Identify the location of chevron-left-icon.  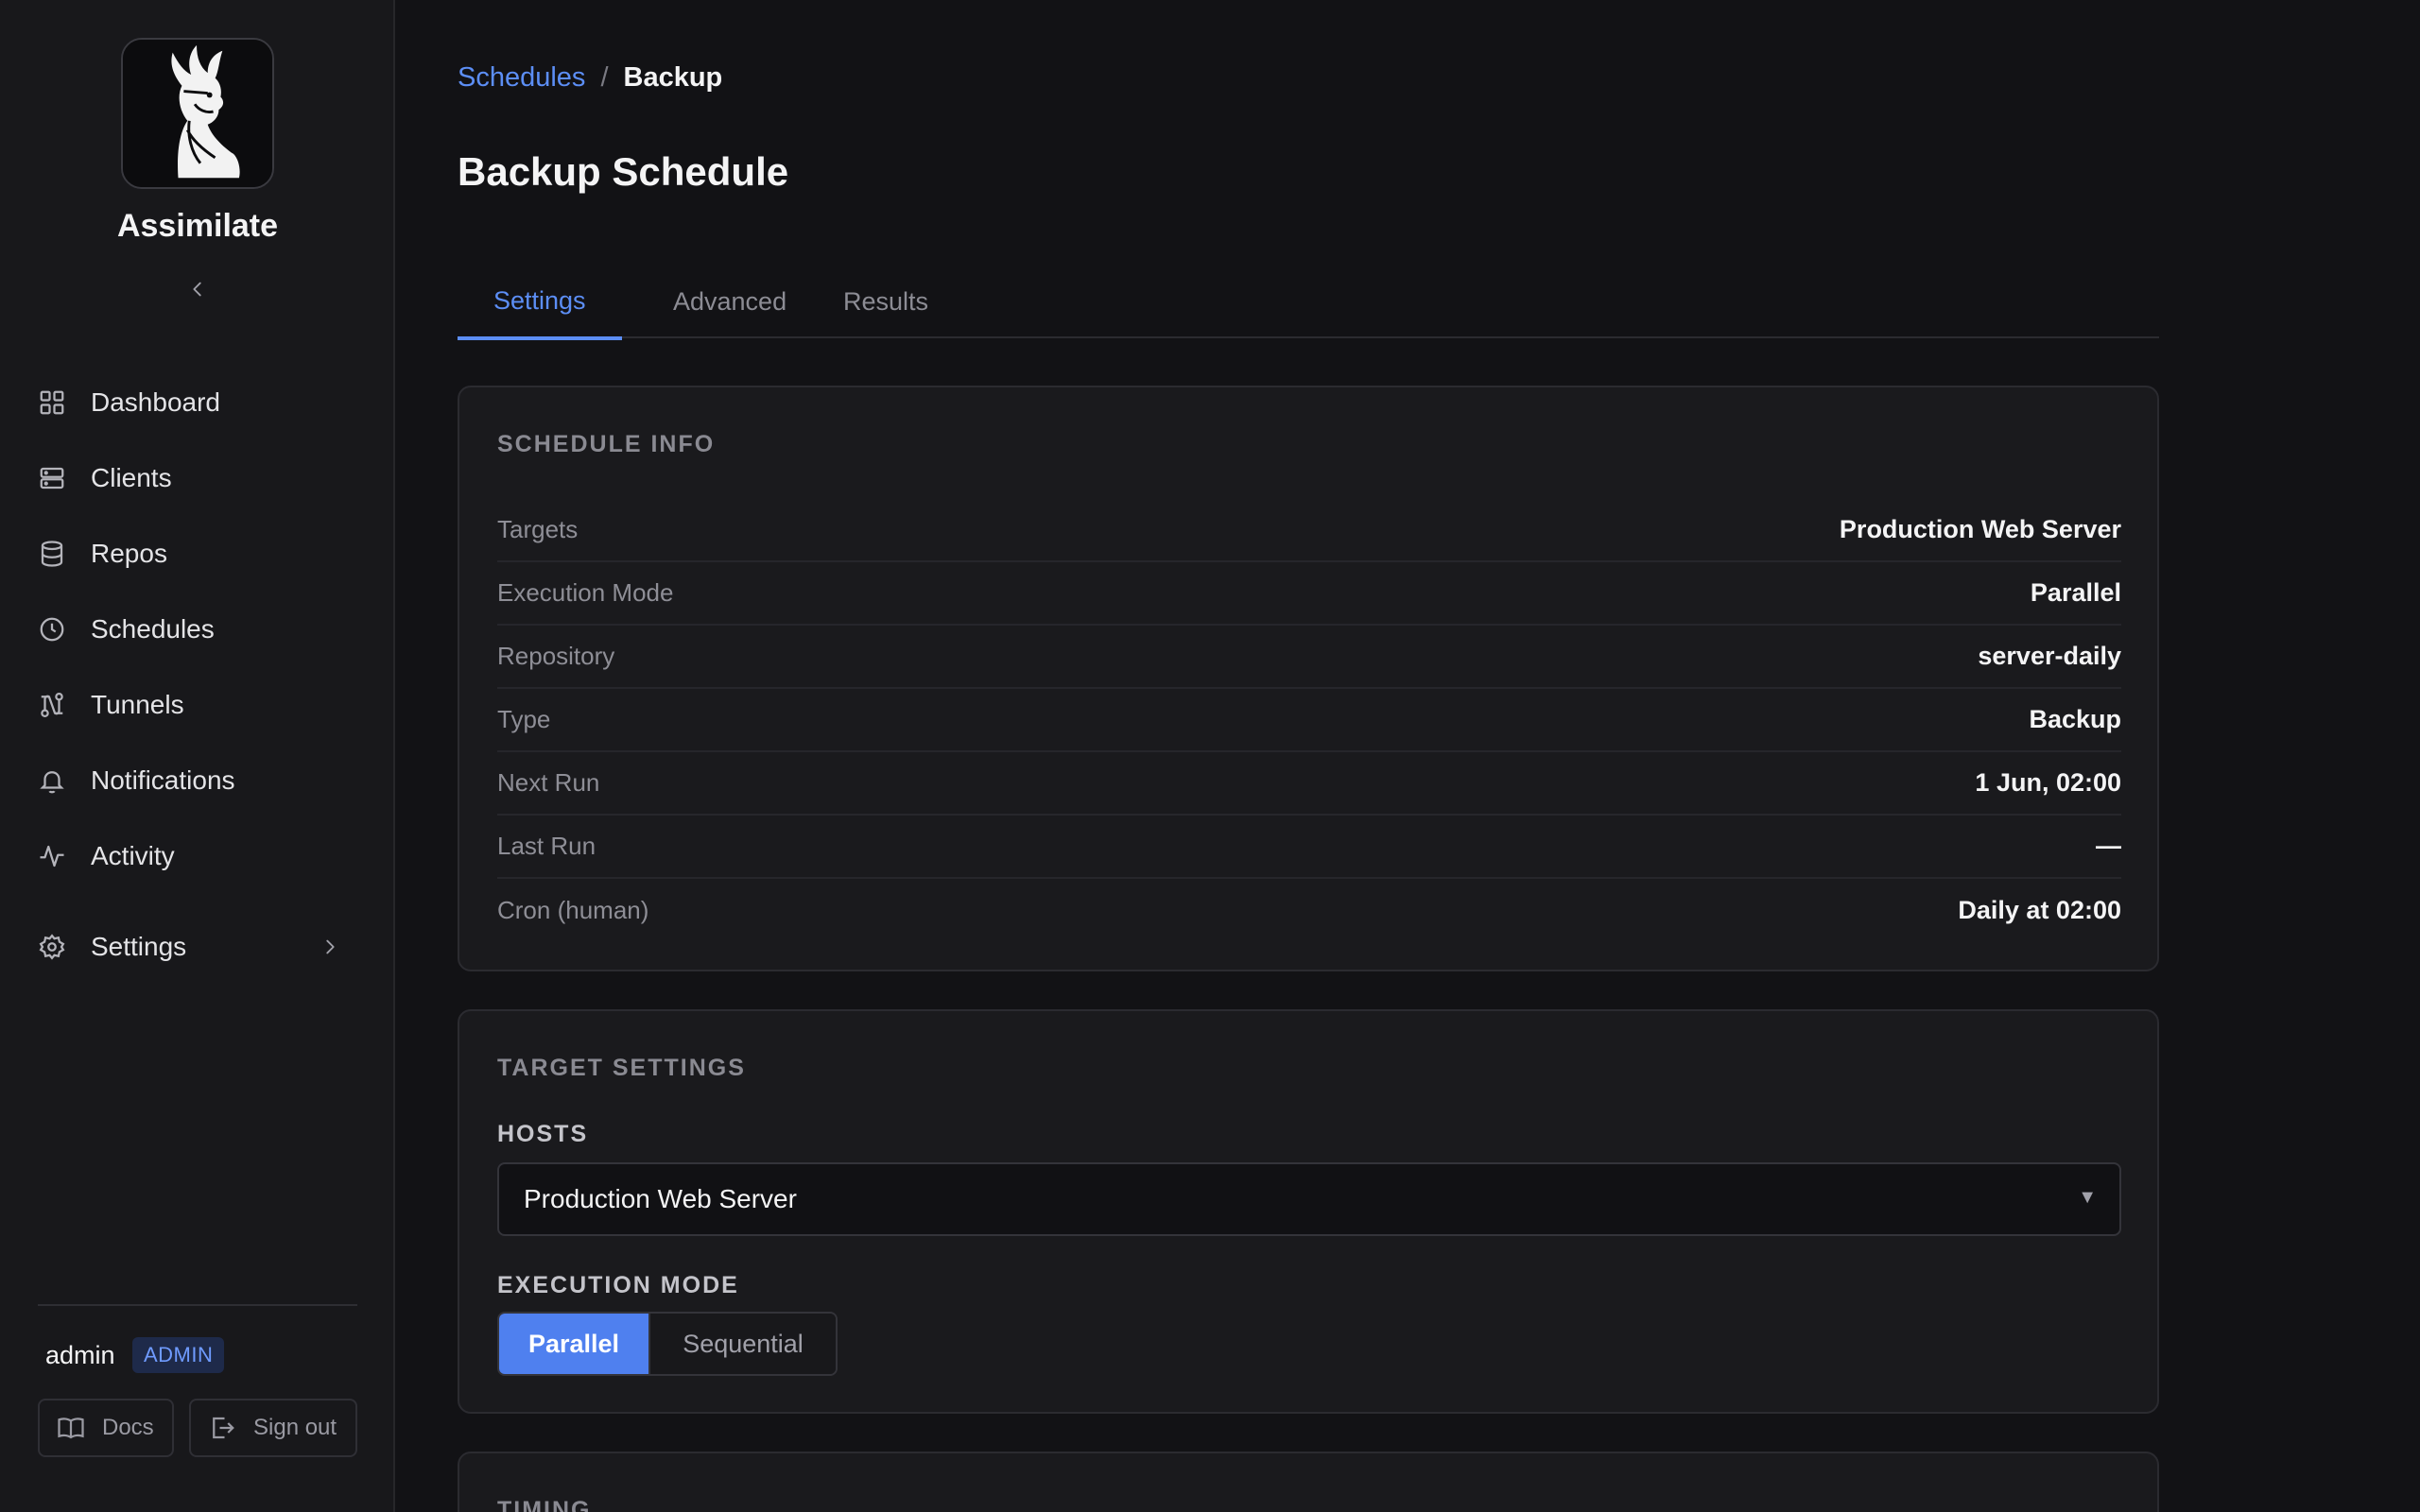
(197, 289).